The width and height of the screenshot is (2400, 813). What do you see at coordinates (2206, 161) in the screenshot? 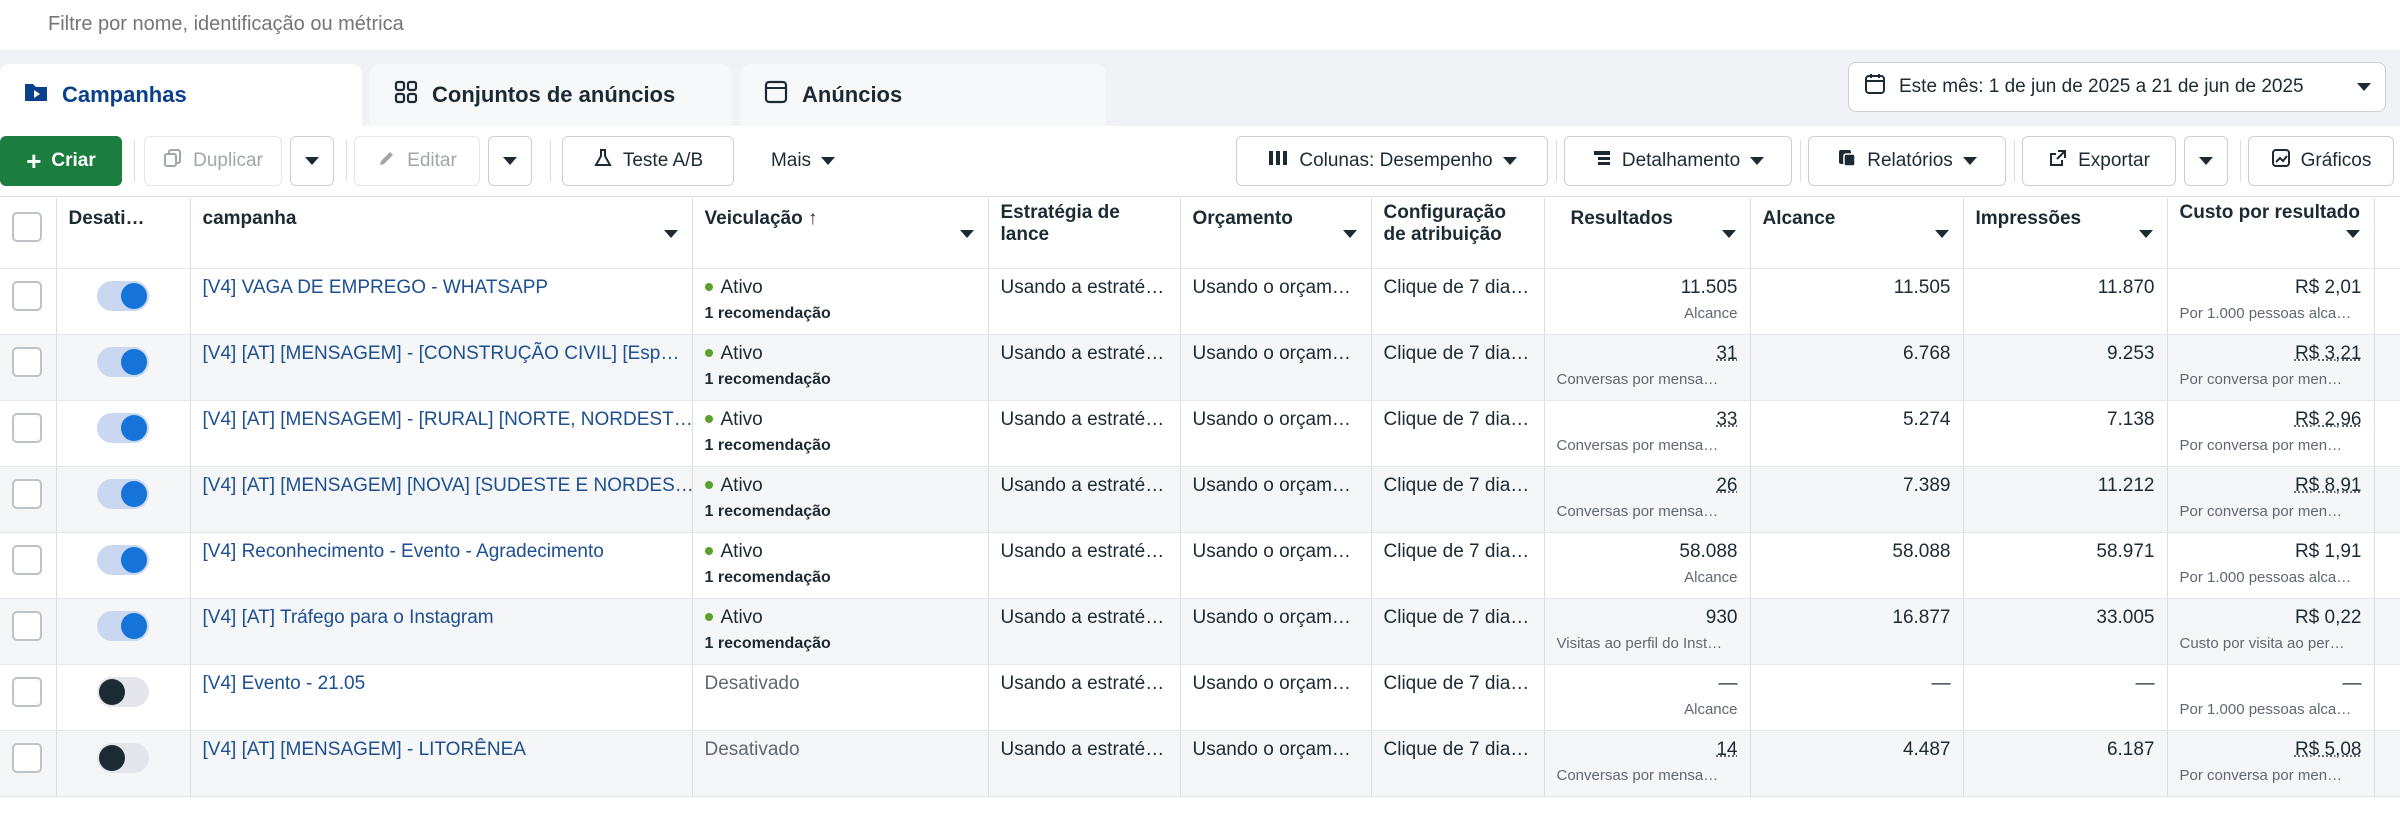
I see `export-dropdown-button` at bounding box center [2206, 161].